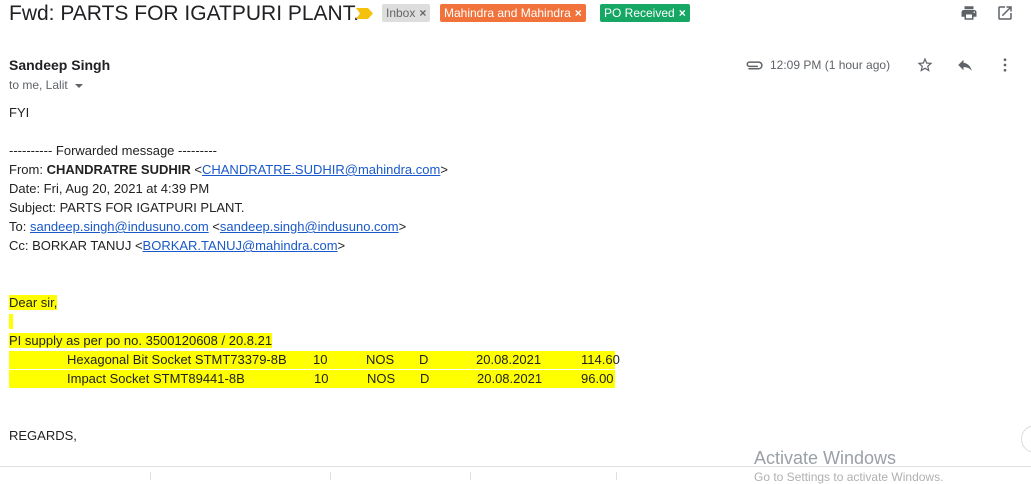 The width and height of the screenshot is (1031, 484). I want to click on reply-button, so click(965, 65).